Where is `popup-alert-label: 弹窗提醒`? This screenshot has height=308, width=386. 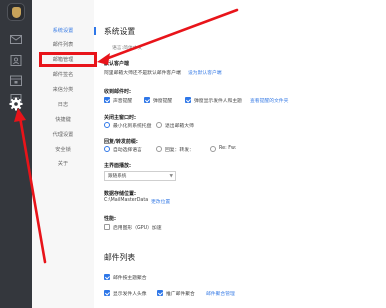
popup-alert-label: 弹窗提醒 is located at coordinates (163, 101).